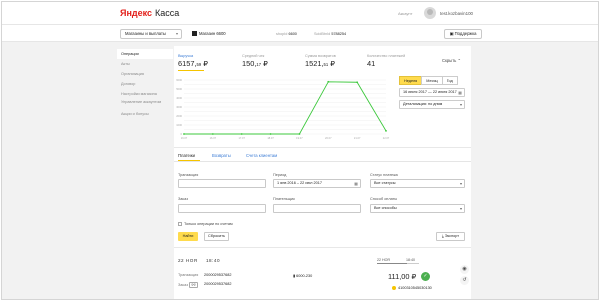 This screenshot has width=600, height=301. Describe the element at coordinates (179, 80) in the screenshot. I see `y-tick-label: 6000` at that location.